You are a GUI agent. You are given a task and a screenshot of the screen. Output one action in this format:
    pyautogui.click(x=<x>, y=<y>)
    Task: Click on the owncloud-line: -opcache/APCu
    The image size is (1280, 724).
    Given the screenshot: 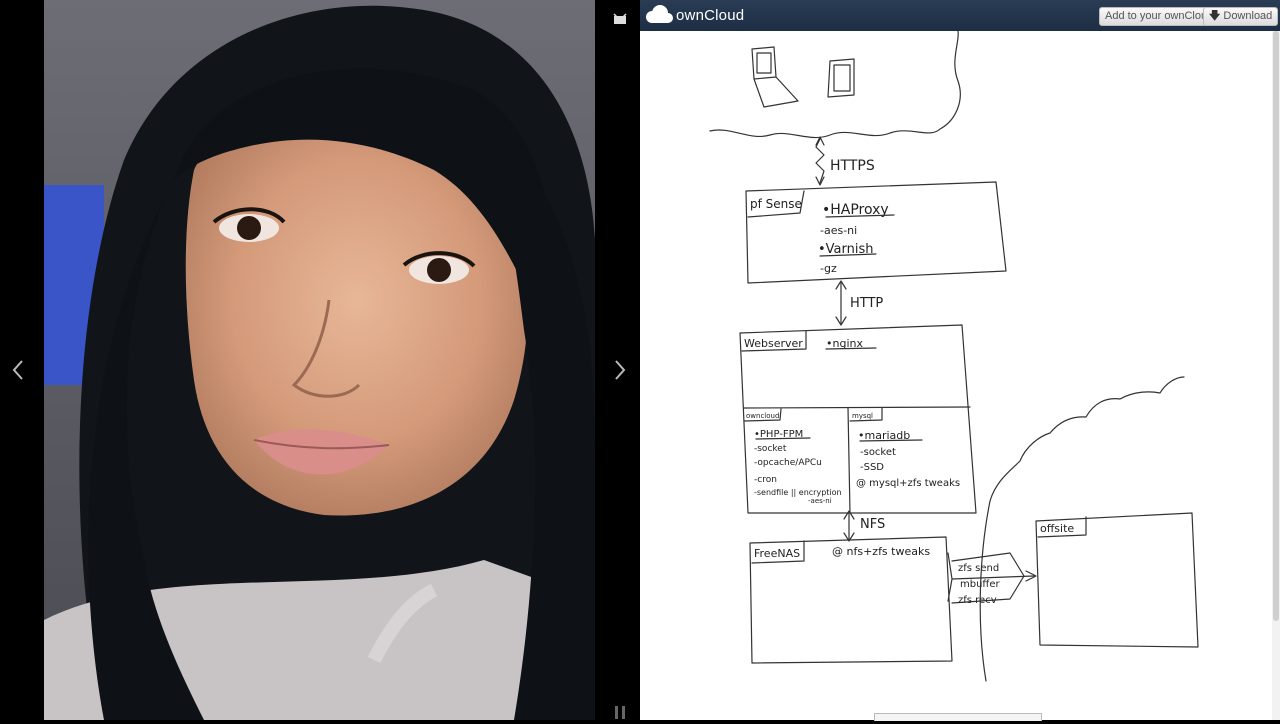 What is the action you would take?
    pyautogui.click(x=788, y=463)
    